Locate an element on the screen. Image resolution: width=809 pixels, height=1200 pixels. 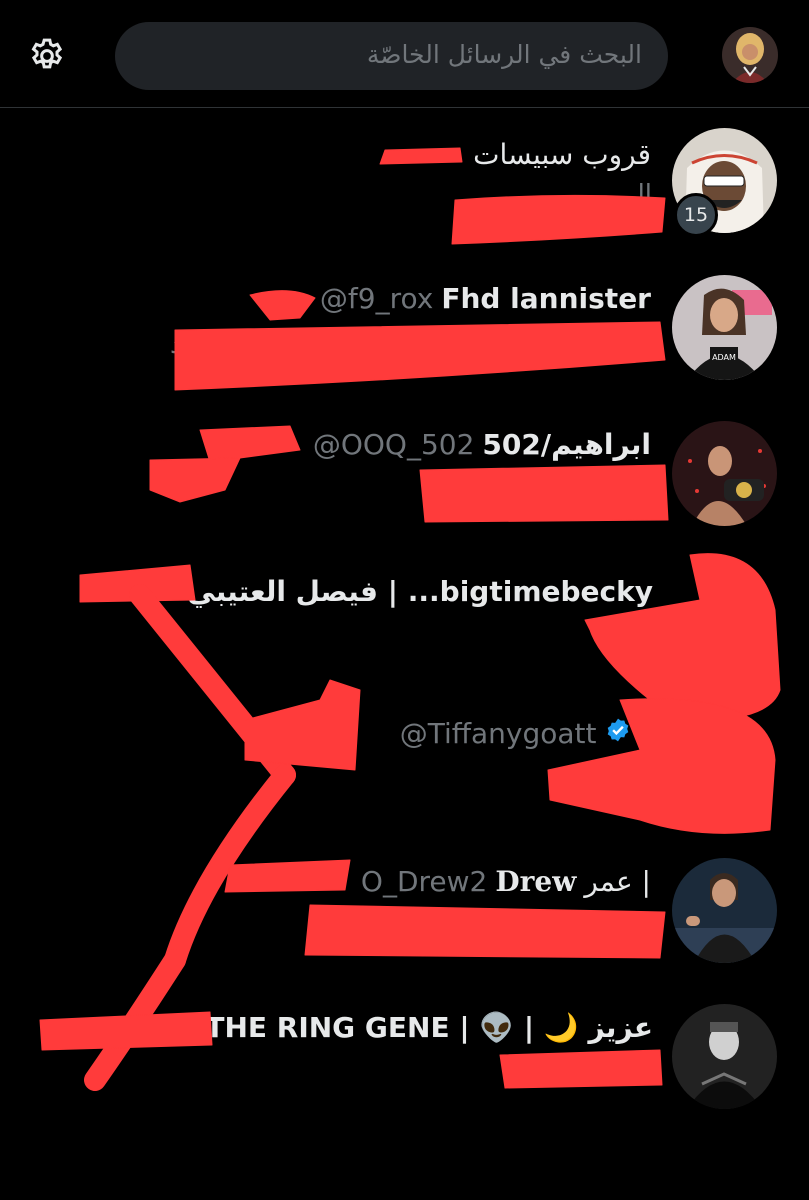
message-preview: ماد is located at coordinates (187, 345).